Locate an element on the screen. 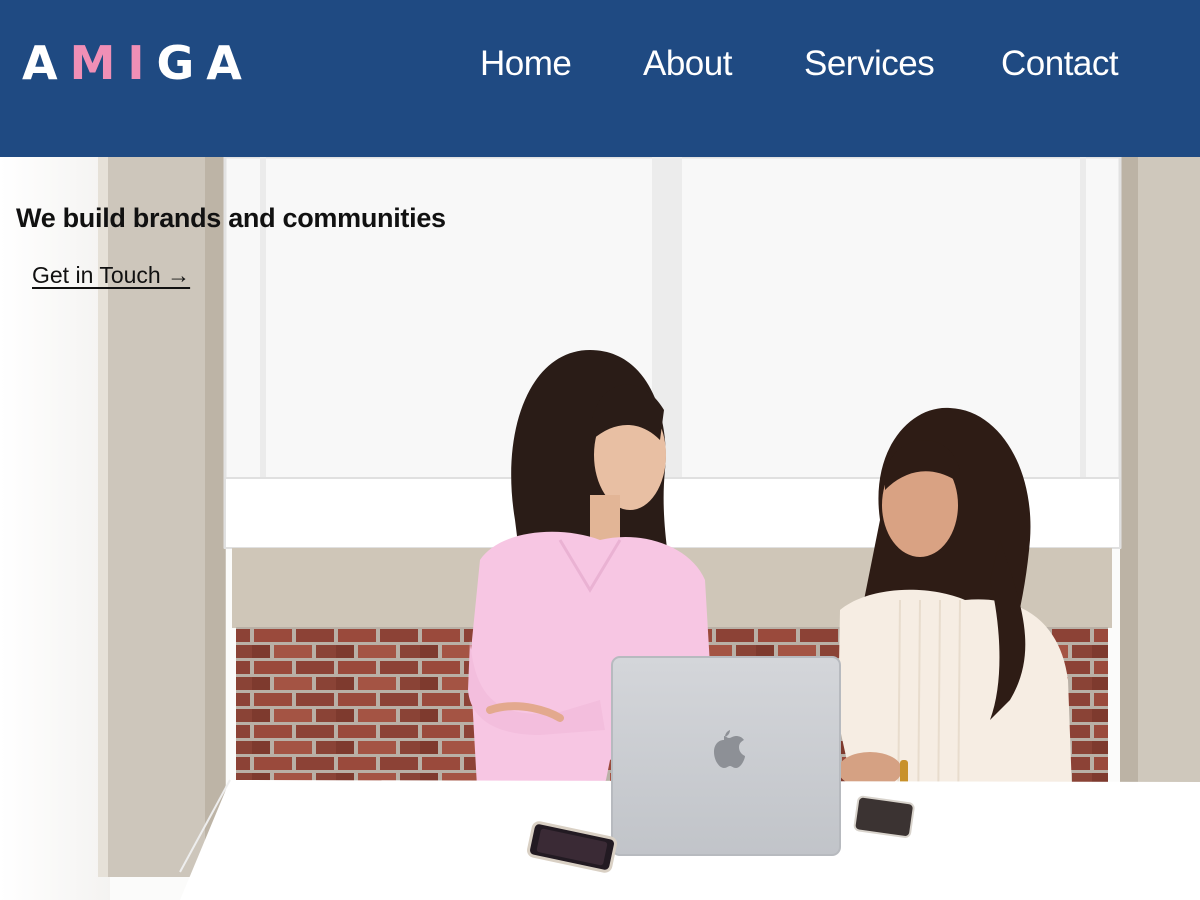 The height and width of the screenshot is (900, 1200). hero-headline: We build brands and communities is located at coordinates (231, 218).